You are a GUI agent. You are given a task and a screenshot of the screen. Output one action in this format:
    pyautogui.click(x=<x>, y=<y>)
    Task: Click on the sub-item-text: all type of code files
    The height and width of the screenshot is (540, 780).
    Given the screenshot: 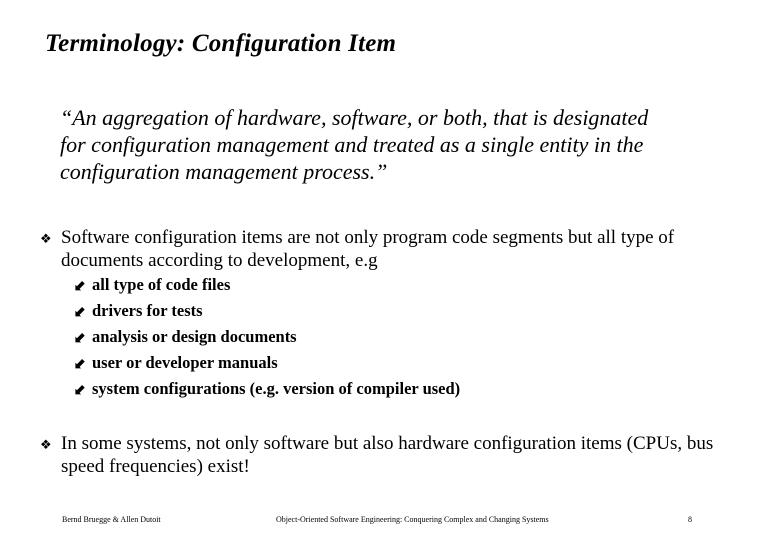 What is the action you would take?
    pyautogui.click(x=161, y=284)
    